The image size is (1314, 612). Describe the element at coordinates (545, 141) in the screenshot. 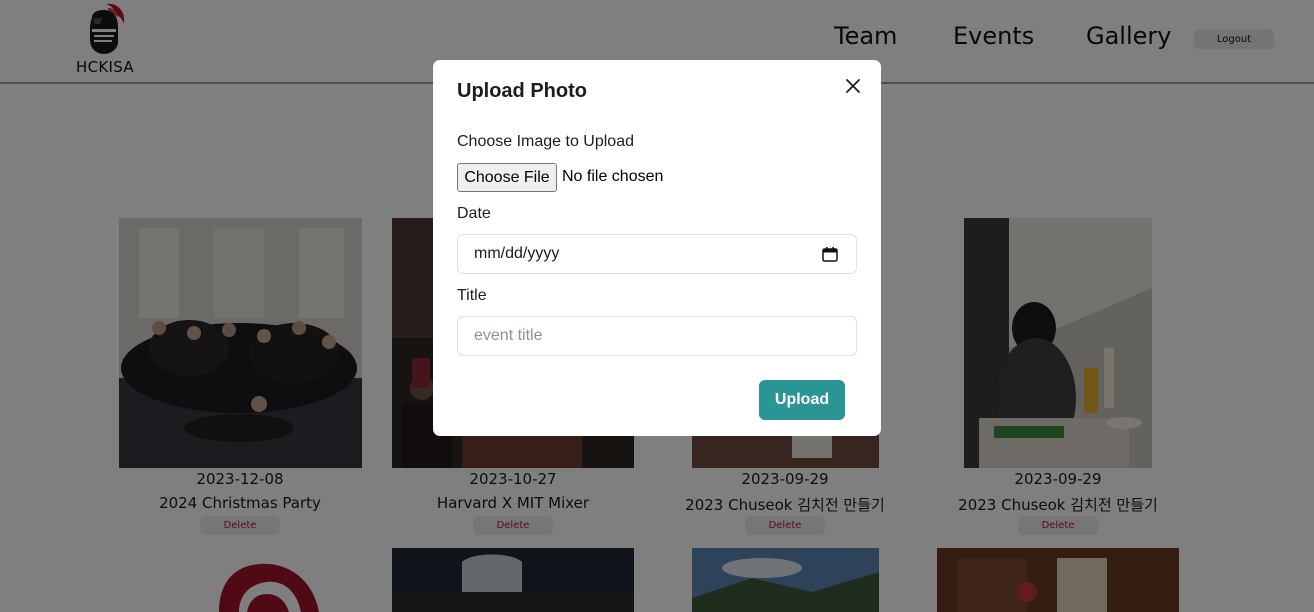

I see `image-label: Choose Image to Upload` at that location.